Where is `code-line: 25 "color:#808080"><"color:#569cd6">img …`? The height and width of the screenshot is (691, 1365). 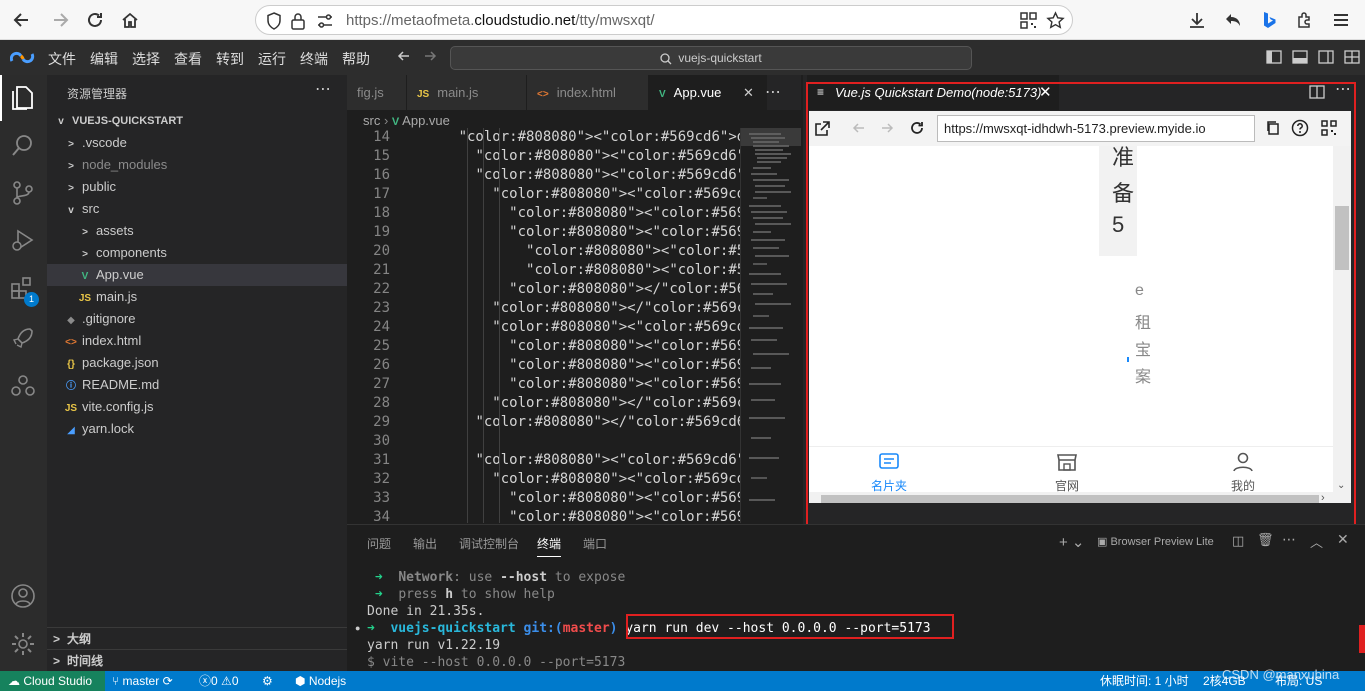 code-line: 25 "color:#808080"><"color:#569cd6">img … is located at coordinates (543, 346).